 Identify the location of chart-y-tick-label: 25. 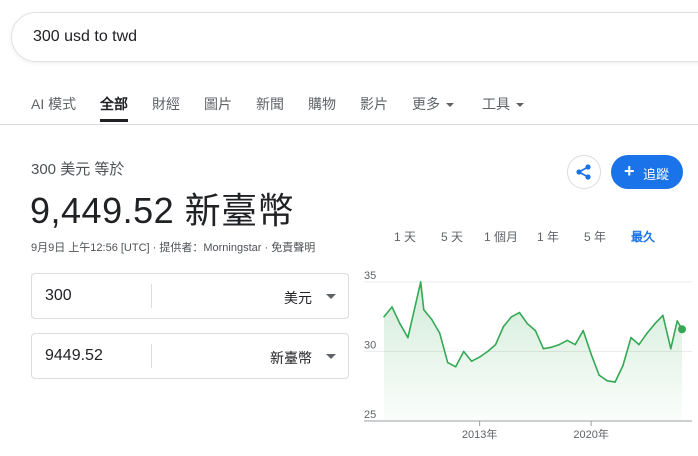
(370, 415).